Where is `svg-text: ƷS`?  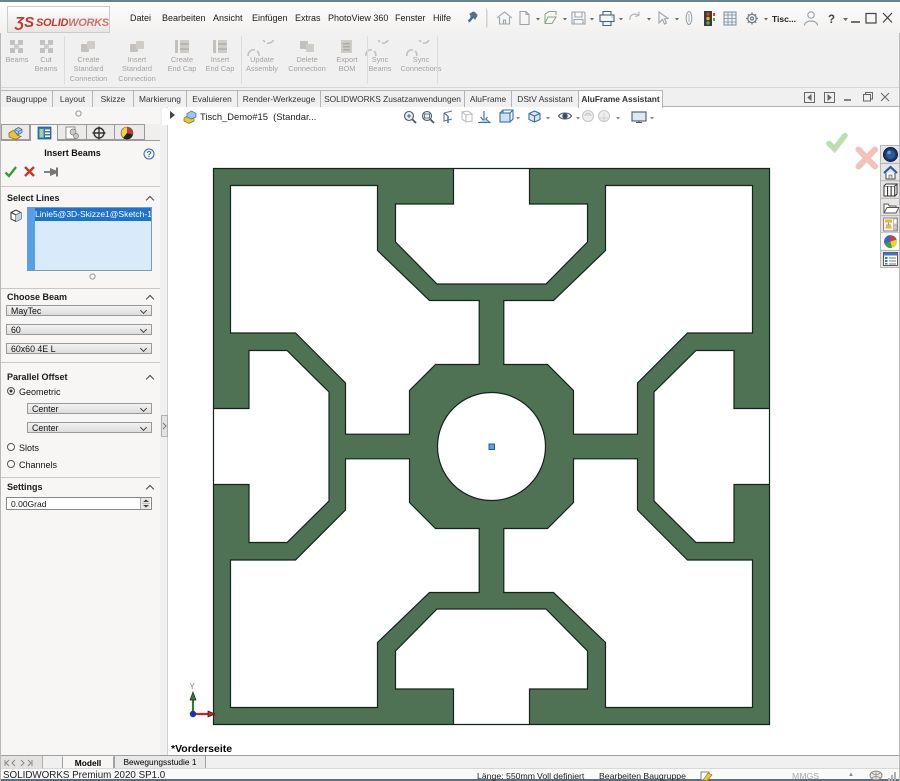 svg-text: ƷS is located at coordinates (24, 22).